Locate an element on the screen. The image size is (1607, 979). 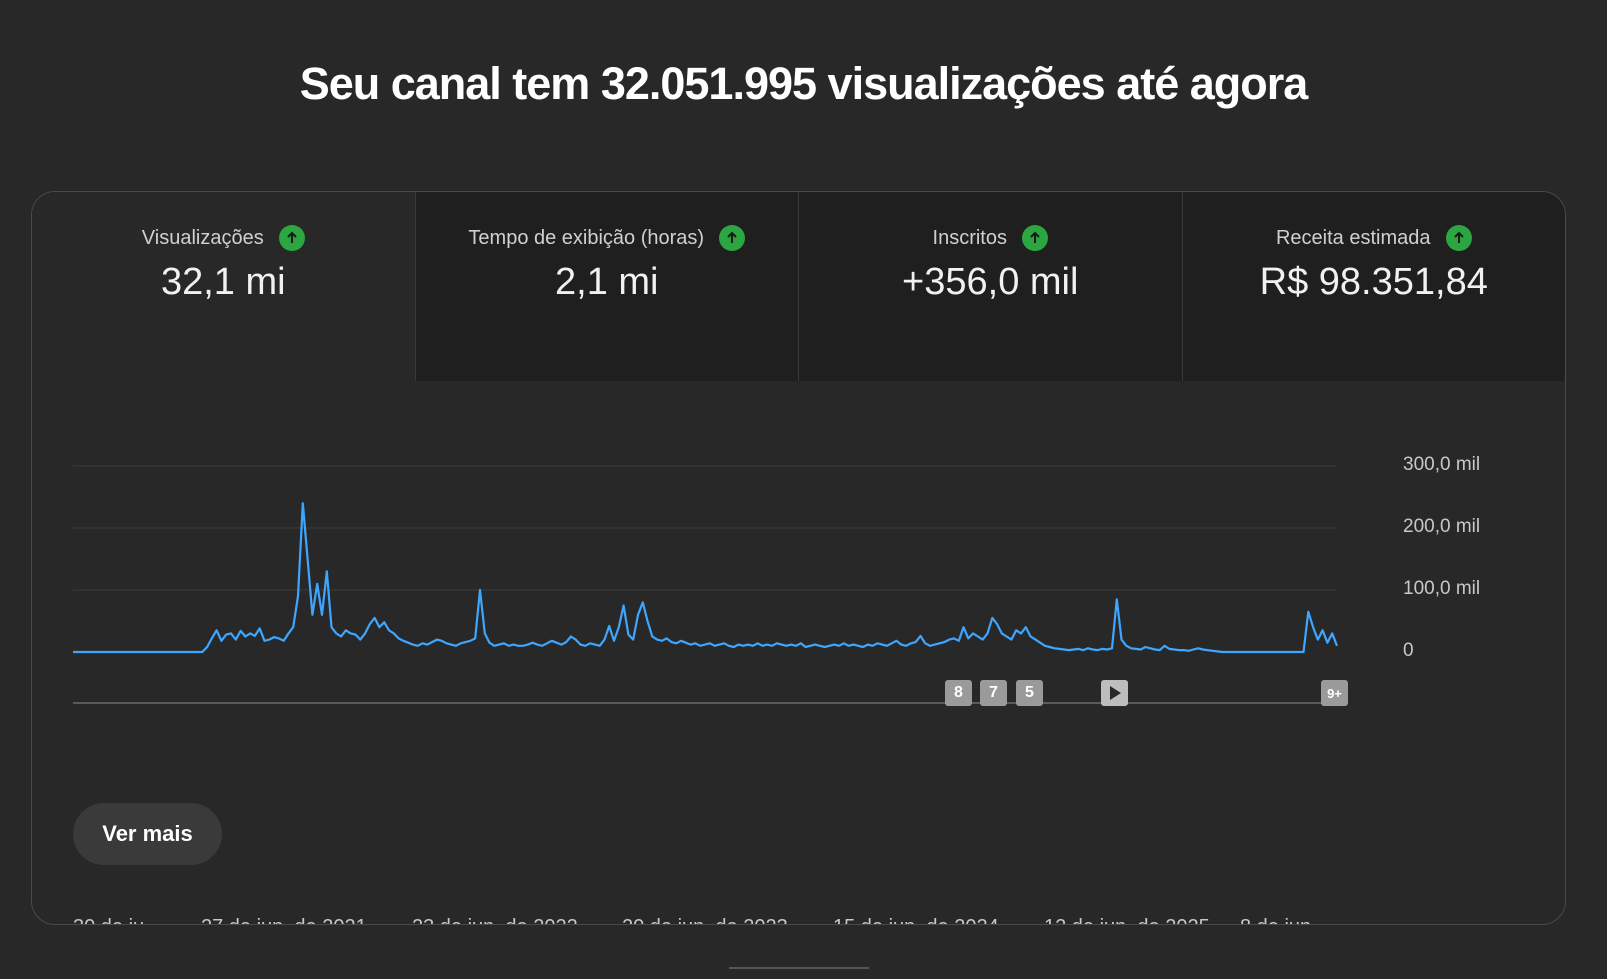
y-tick-label: 200,0 mil is located at coordinates (1442, 526).